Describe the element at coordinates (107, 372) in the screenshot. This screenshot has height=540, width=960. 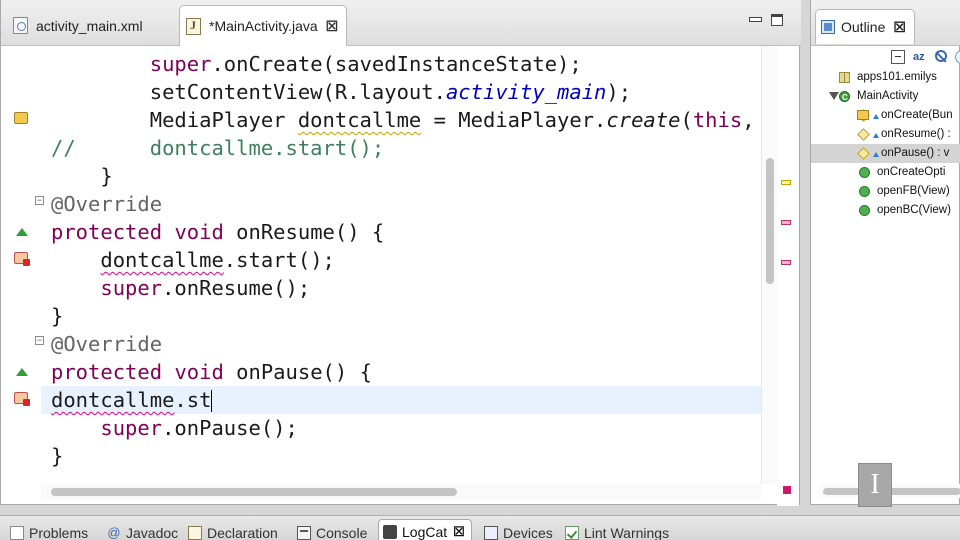
I see `code-keyword: protected` at that location.